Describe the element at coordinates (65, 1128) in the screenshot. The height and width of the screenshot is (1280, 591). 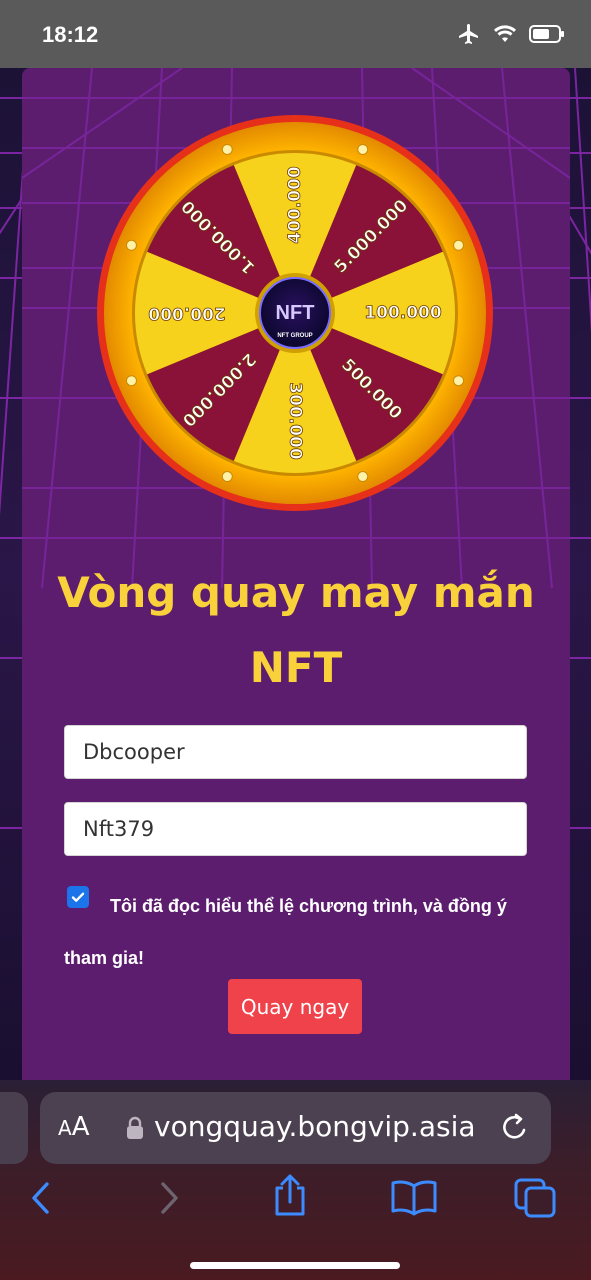
I see `aa-small-letter: A` at that location.